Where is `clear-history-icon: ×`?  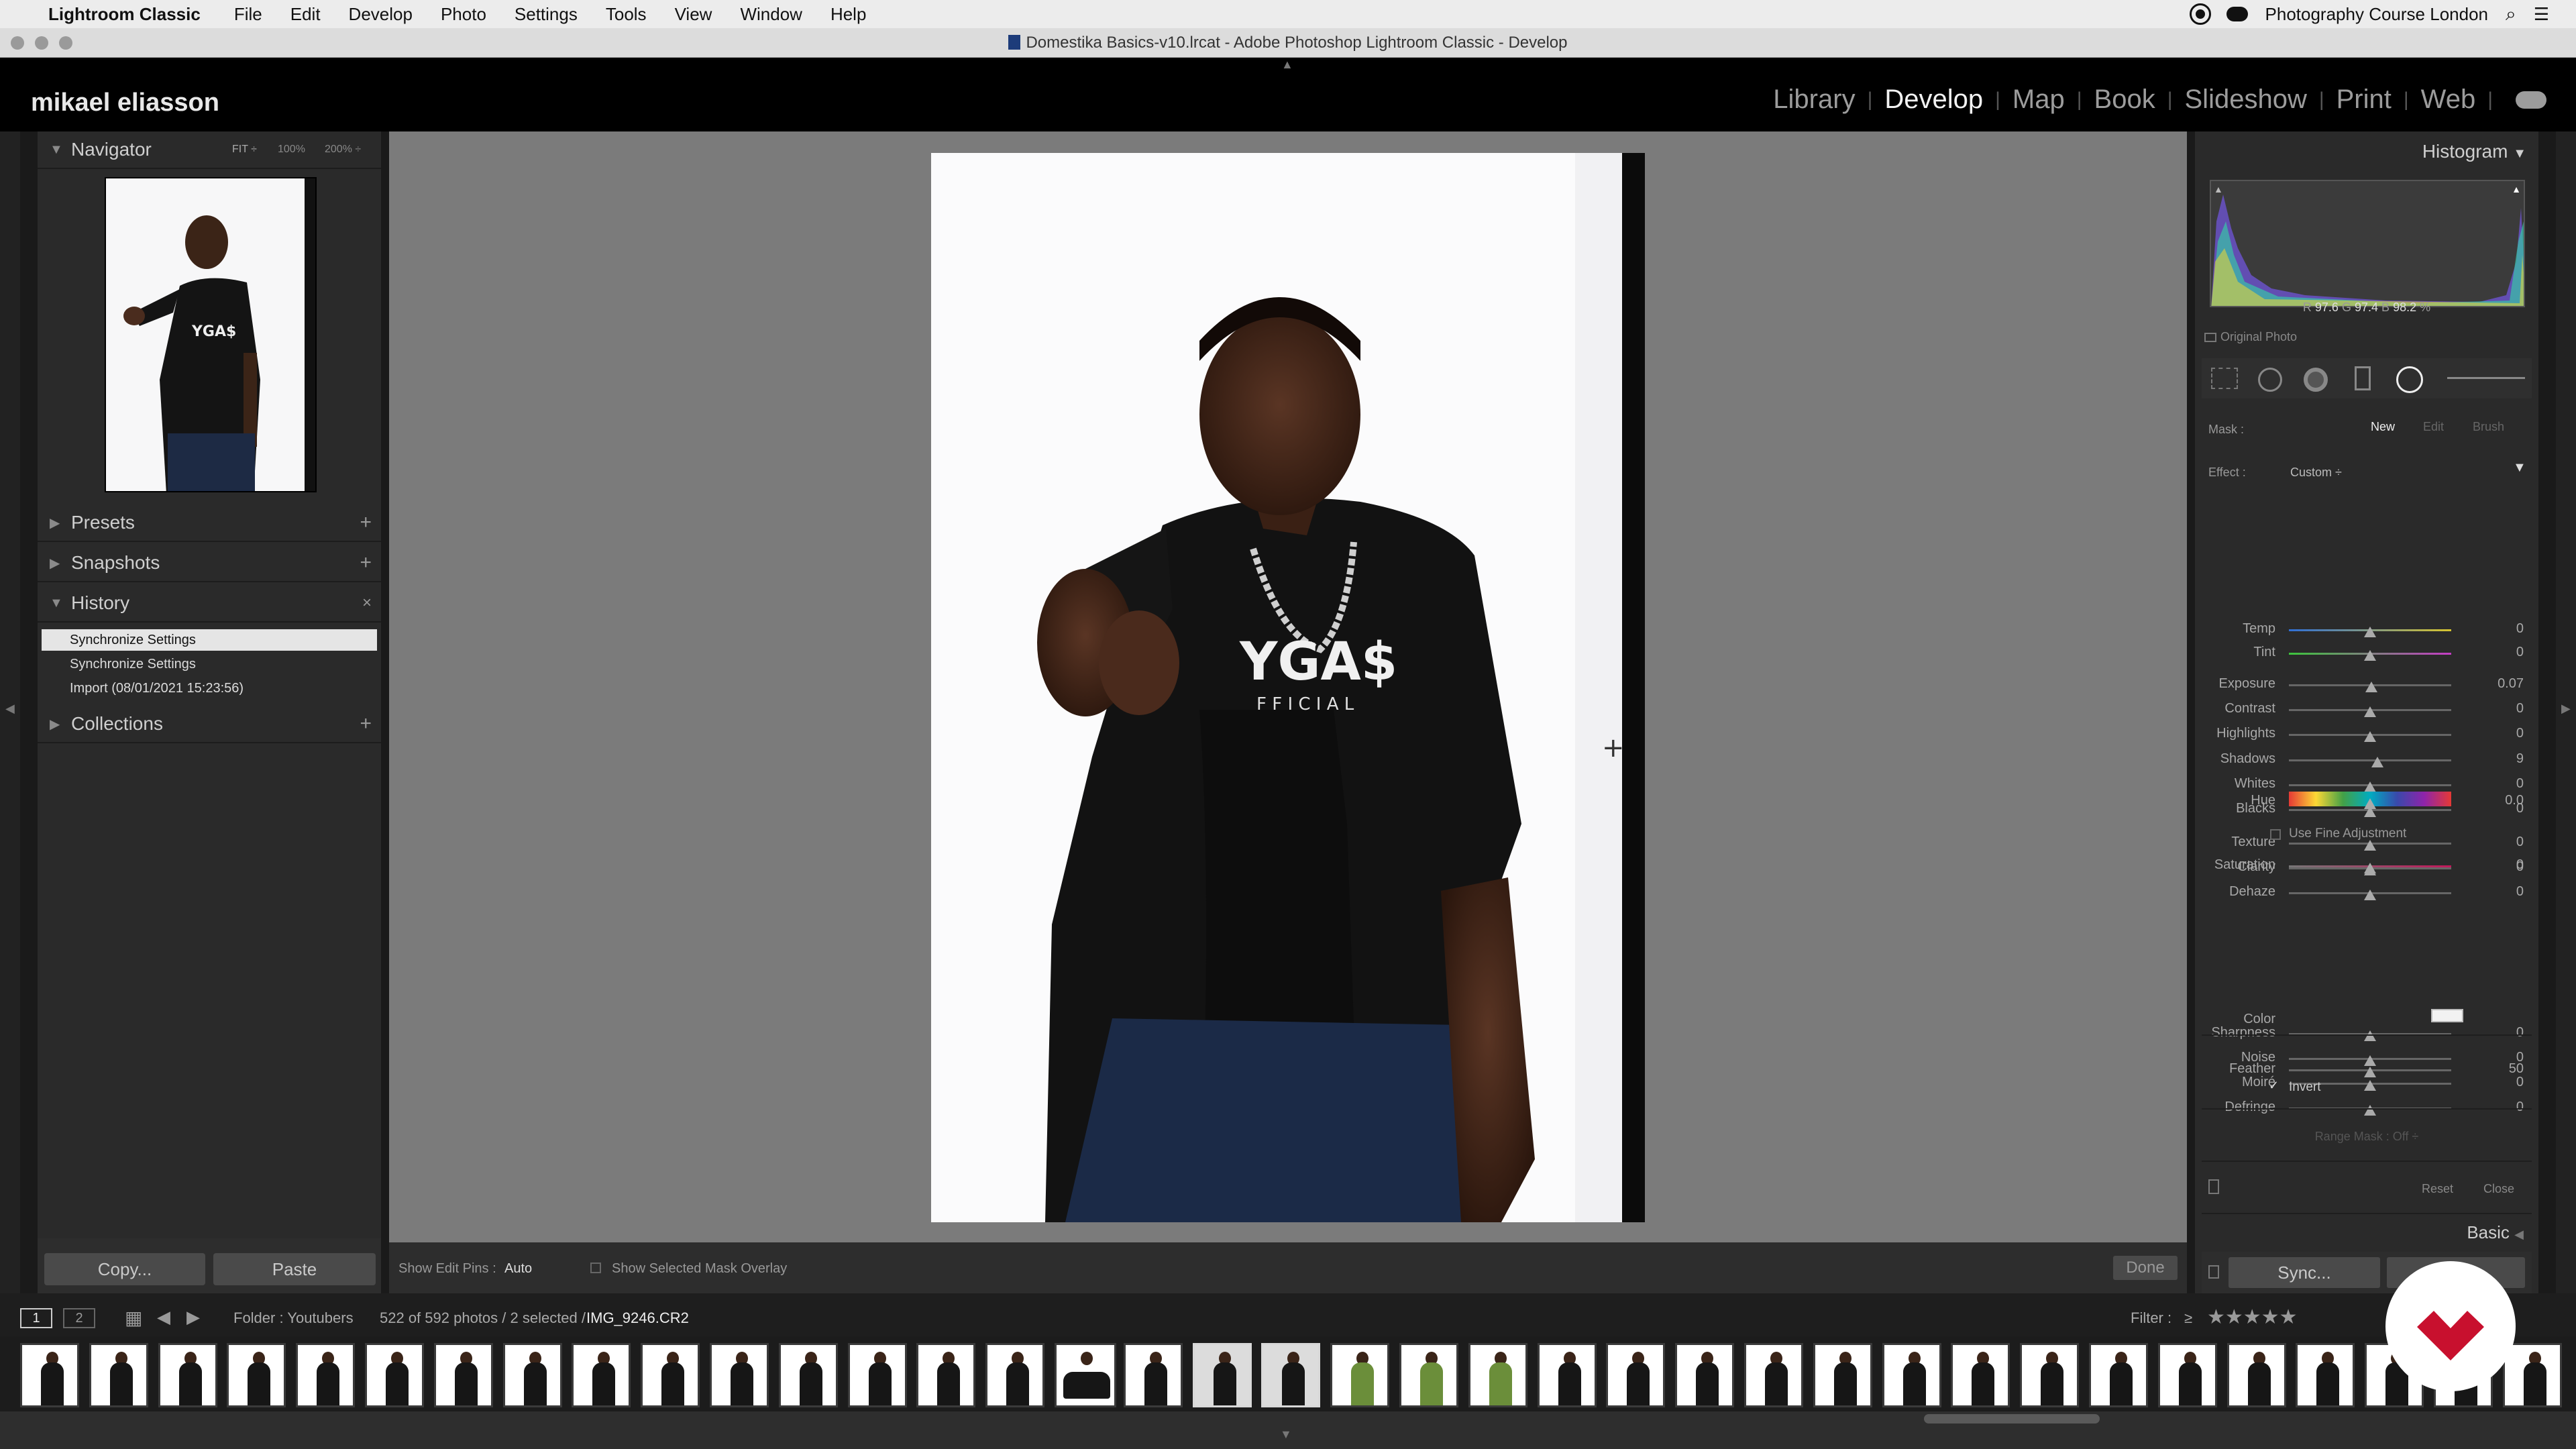 clear-history-icon: × is located at coordinates (367, 603).